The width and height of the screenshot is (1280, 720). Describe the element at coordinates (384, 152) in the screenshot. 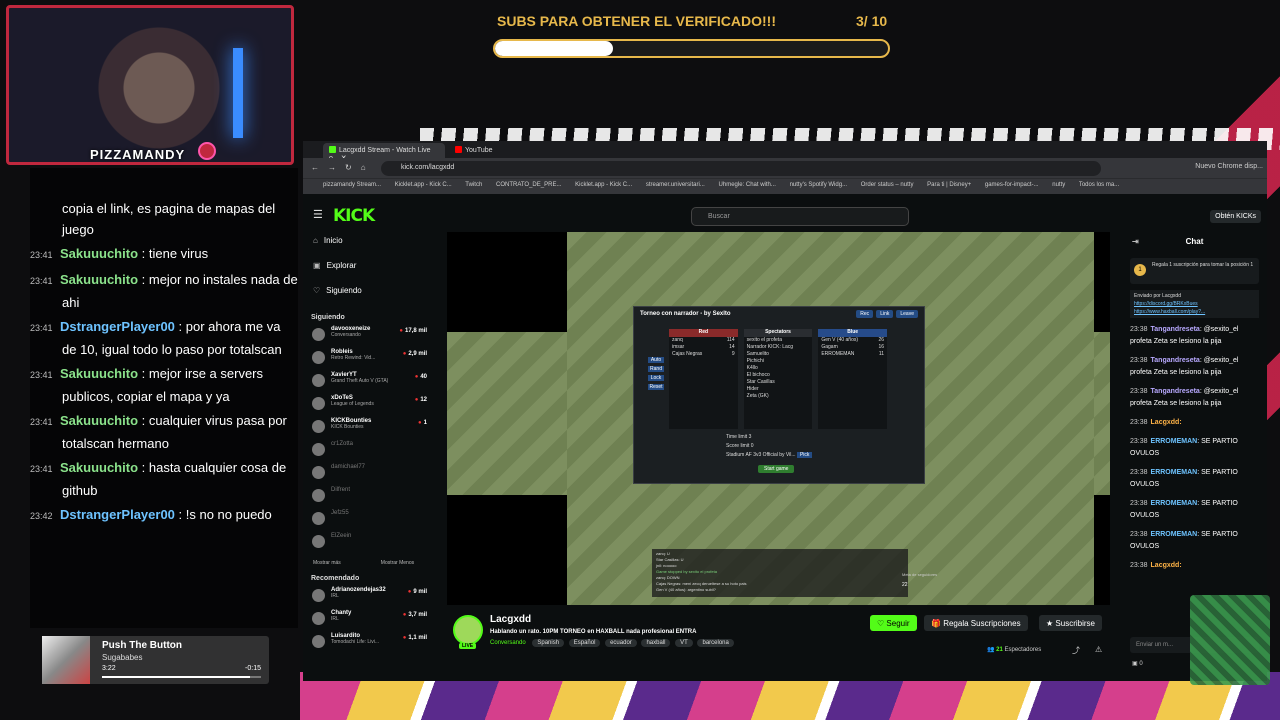

I see `tab-kick-stream: Lacgxdd Stream - Watch Live o... ✕` at that location.